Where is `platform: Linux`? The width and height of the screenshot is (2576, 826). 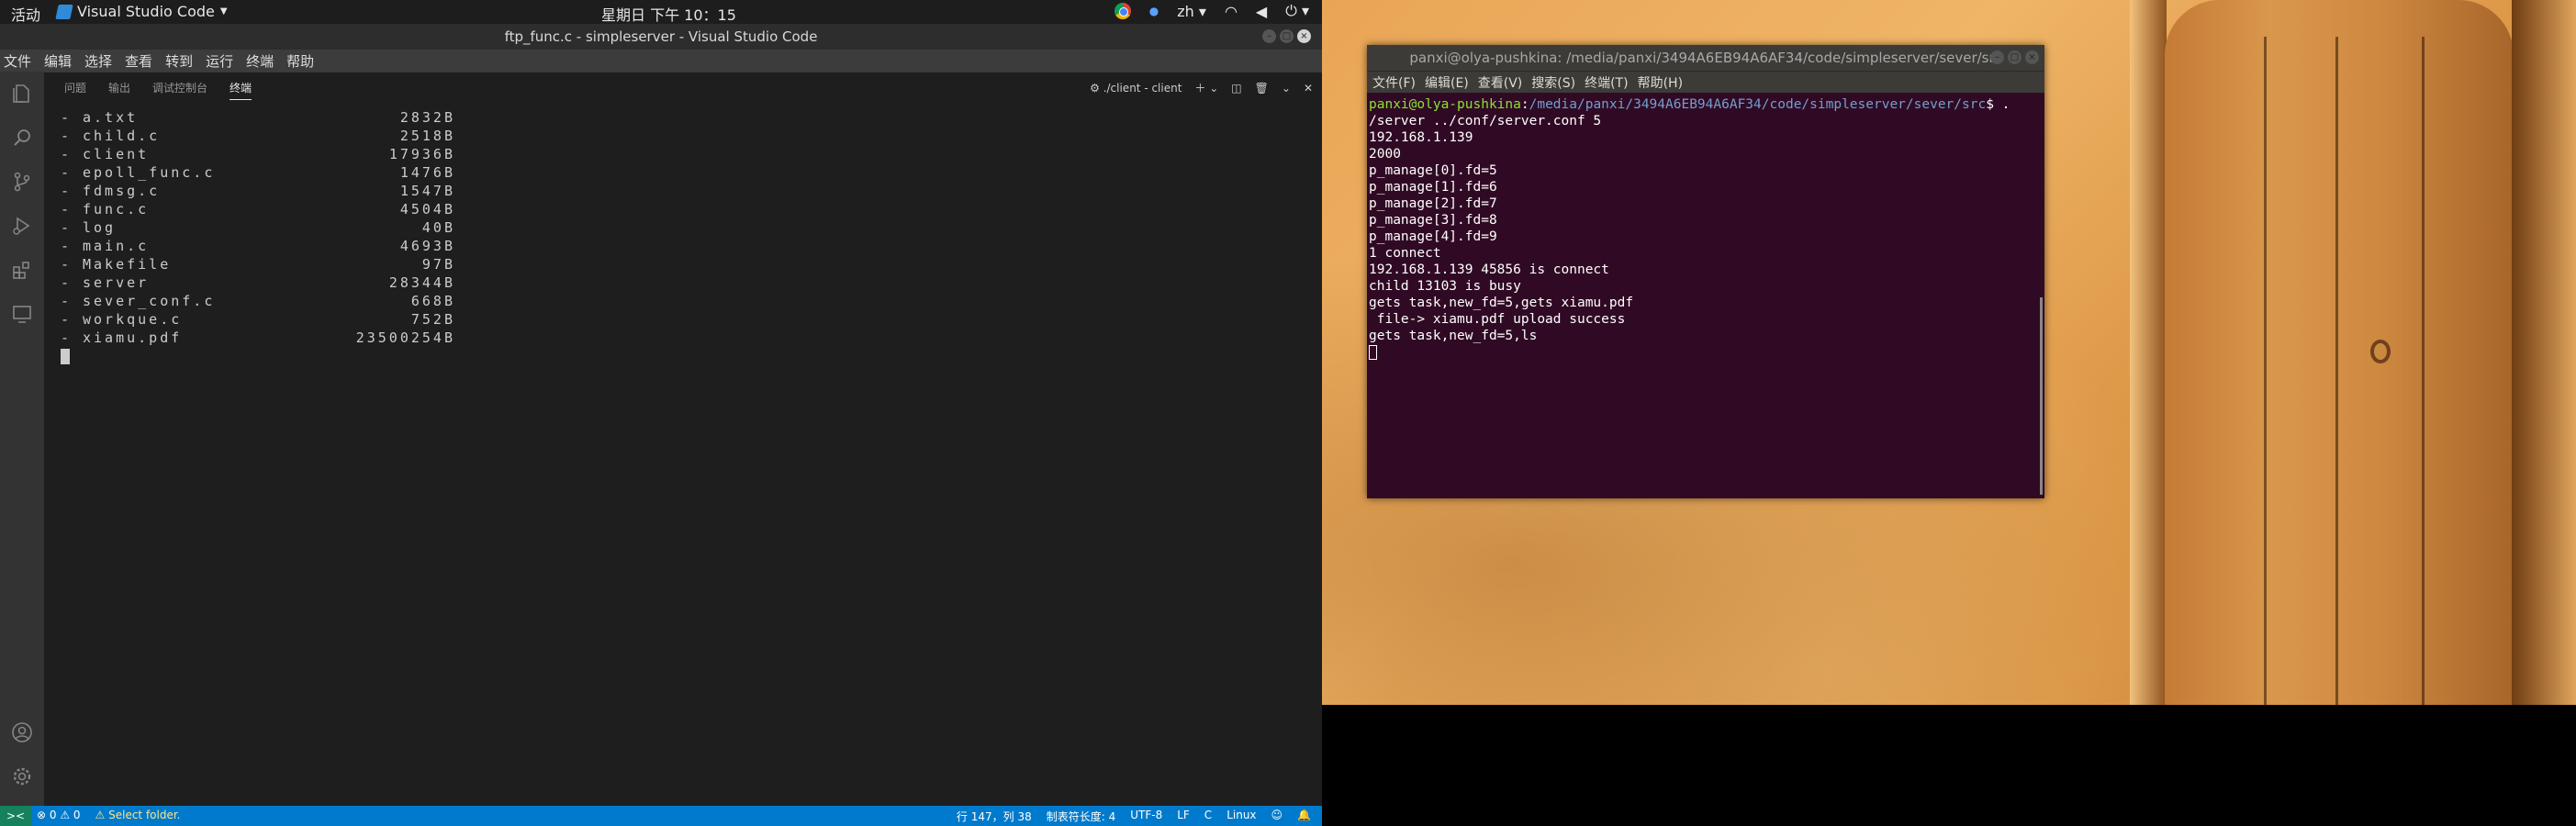 platform: Linux is located at coordinates (1241, 816).